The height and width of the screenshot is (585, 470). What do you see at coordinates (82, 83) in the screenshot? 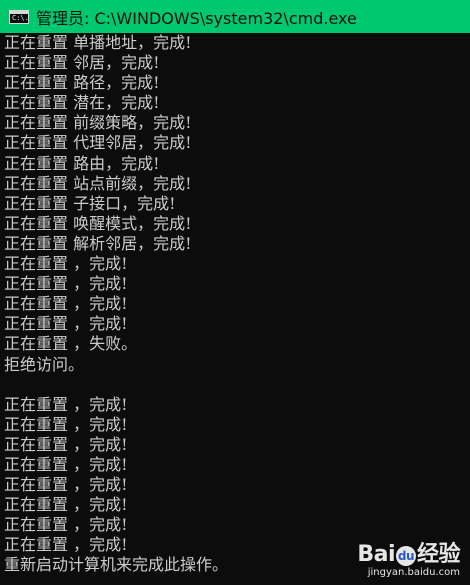
I see `console-line: 正在重置 路径，完成!` at bounding box center [82, 83].